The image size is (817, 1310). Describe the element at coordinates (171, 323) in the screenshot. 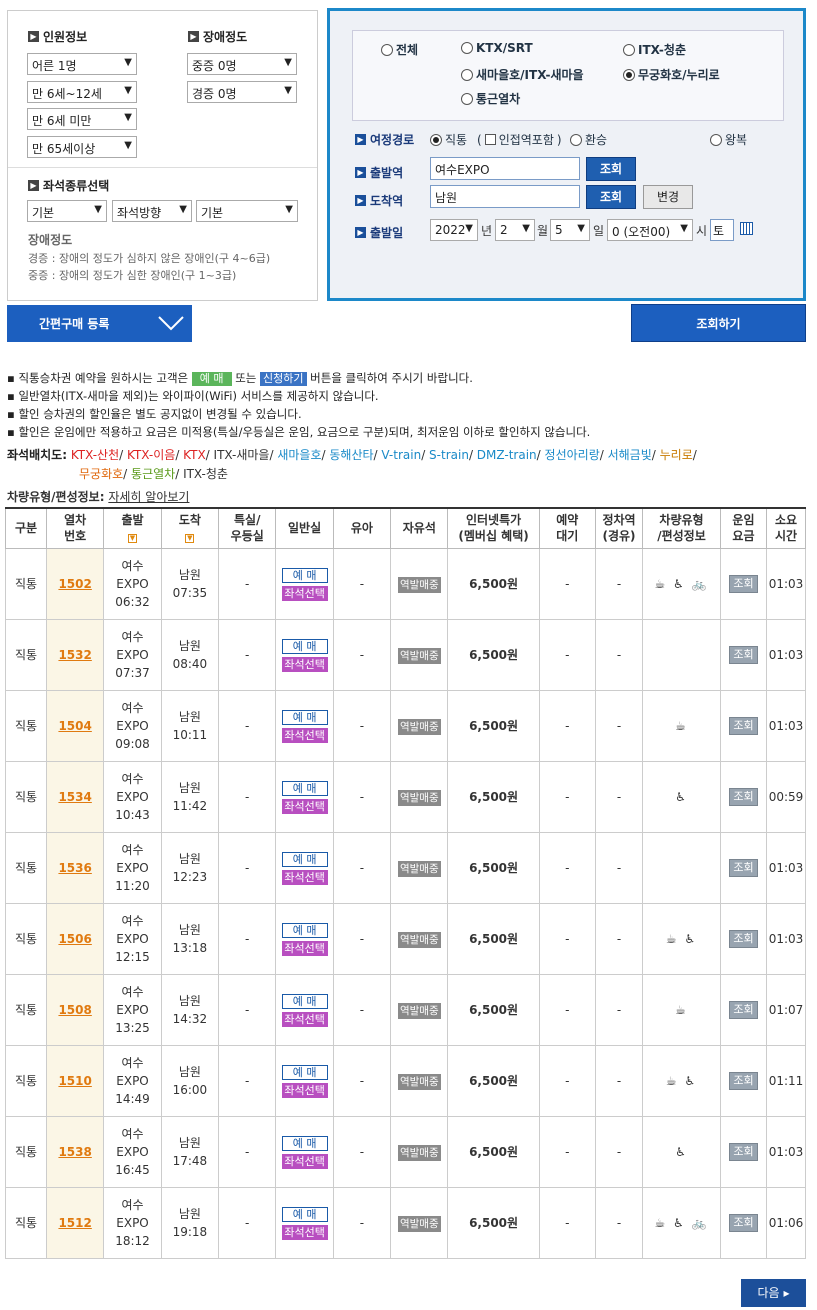

I see `chevron-down-icon` at that location.